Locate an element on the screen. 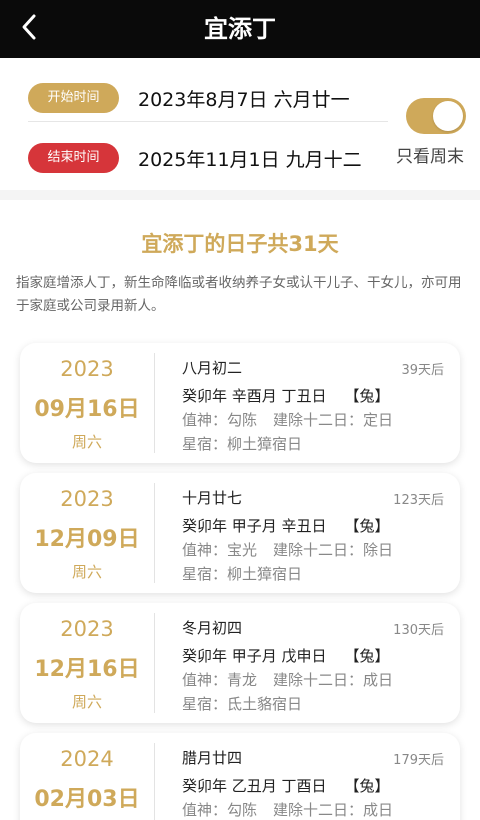 This screenshot has width=480, height=820. ganzhi-line: 癸卯年 辛酉月 丁丑日 【兔】 is located at coordinates (286, 395).